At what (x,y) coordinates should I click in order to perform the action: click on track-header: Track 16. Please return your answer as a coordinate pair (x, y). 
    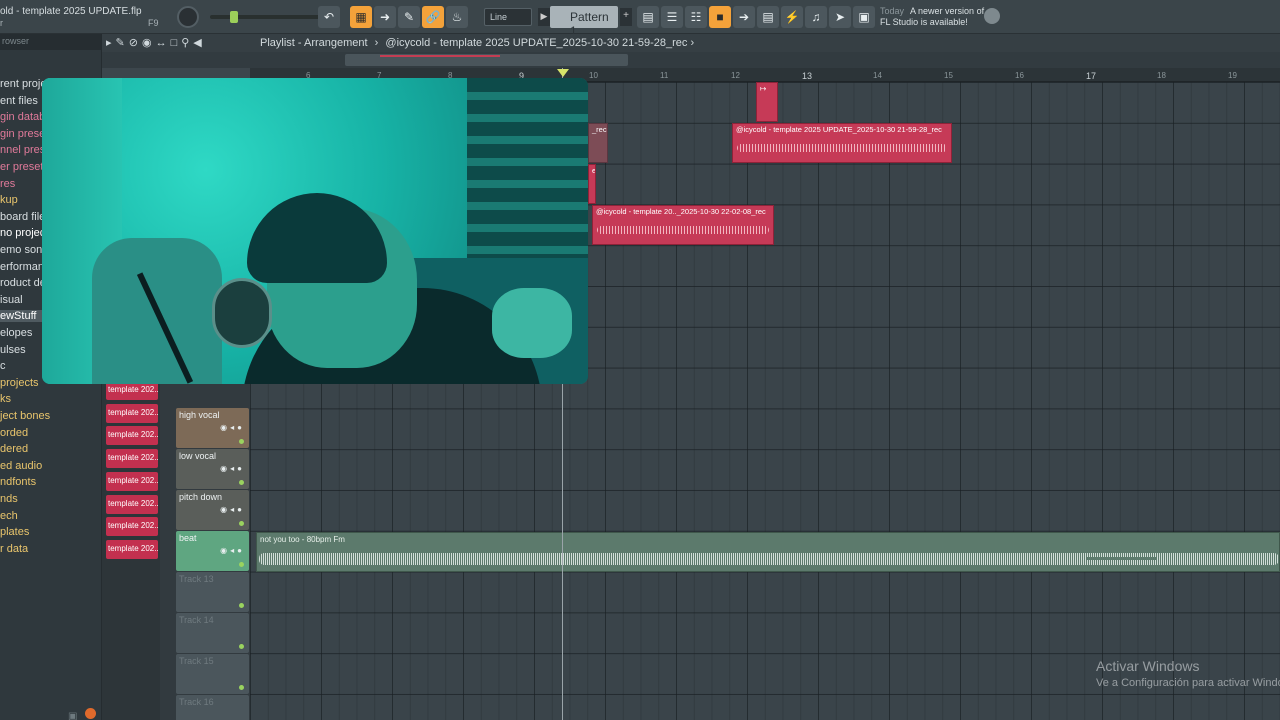
    Looking at the image, I should click on (212, 707).